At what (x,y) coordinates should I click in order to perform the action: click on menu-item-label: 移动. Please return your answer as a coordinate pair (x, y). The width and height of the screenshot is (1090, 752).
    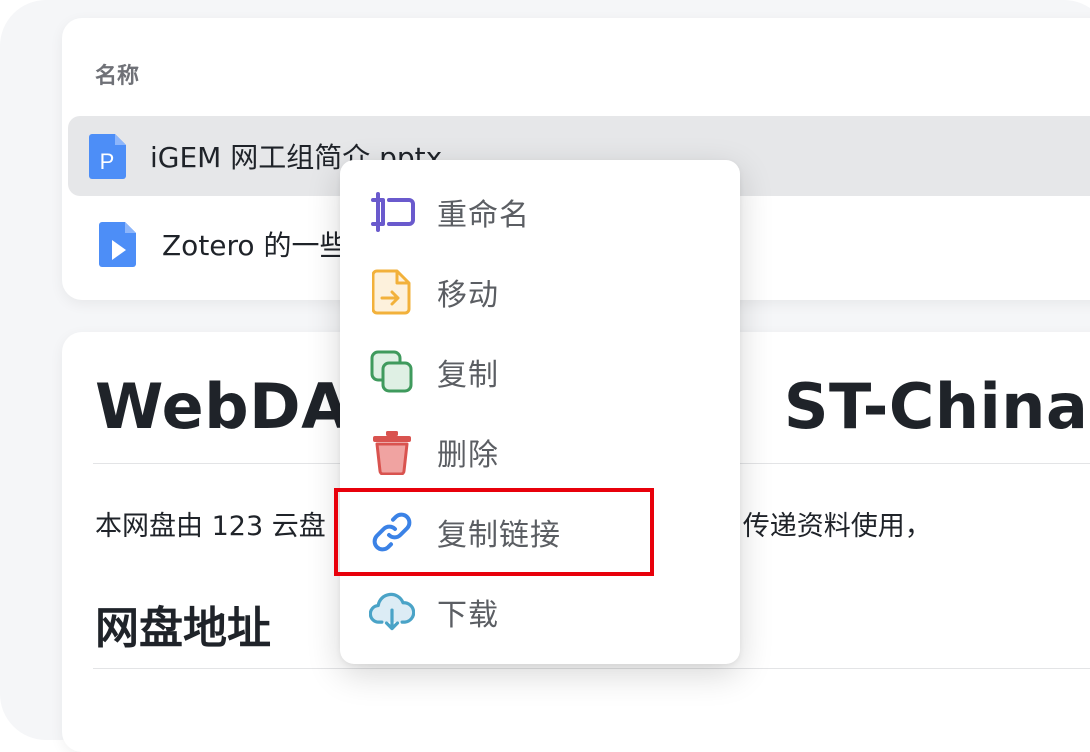
    Looking at the image, I should click on (468, 295).